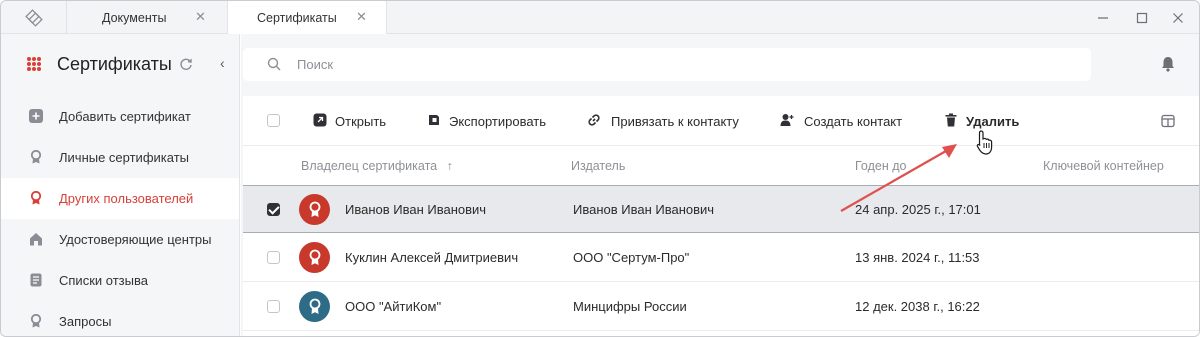 The width and height of the screenshot is (1200, 337). Describe the element at coordinates (274, 64) in the screenshot. I see `search-icon` at that location.